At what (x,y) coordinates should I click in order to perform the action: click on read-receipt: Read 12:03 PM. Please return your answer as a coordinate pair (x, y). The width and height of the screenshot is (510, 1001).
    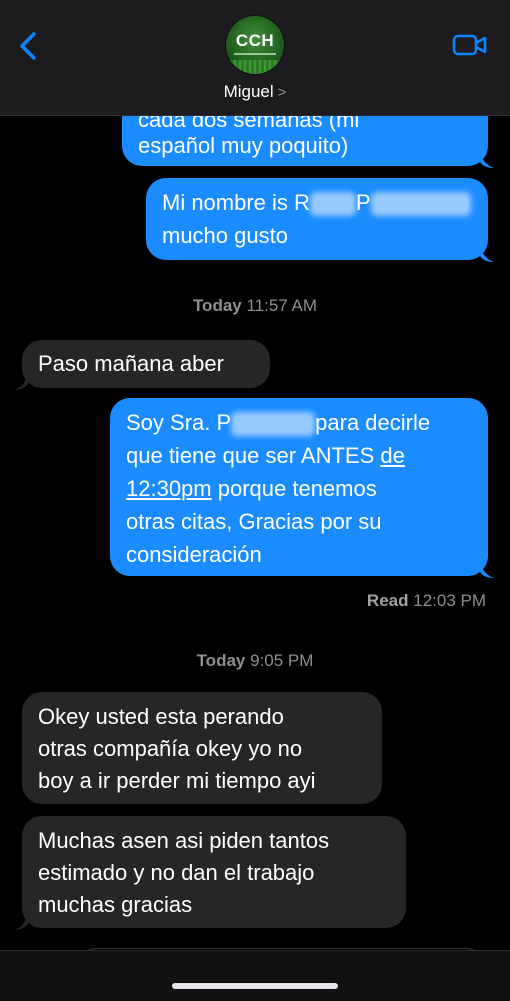
    Looking at the image, I should click on (426, 601).